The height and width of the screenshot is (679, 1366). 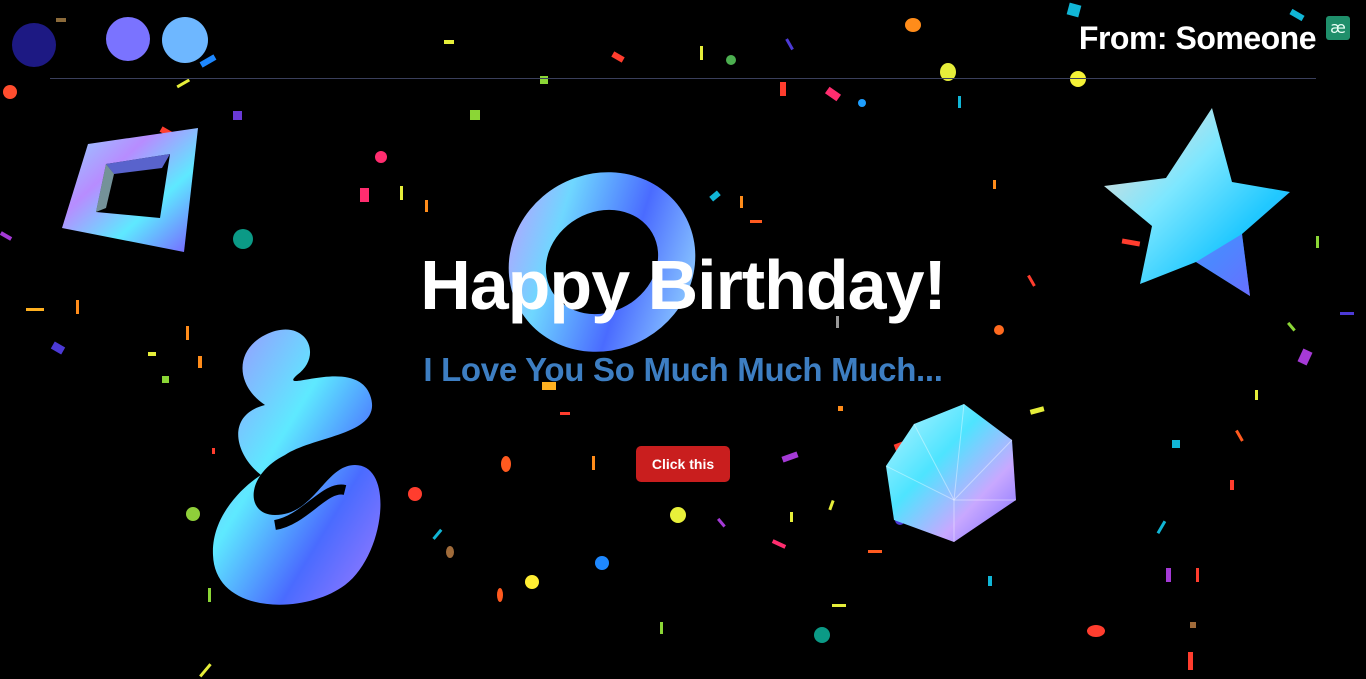 What do you see at coordinates (185, 40) in the screenshot?
I see `sky-blue-dot` at bounding box center [185, 40].